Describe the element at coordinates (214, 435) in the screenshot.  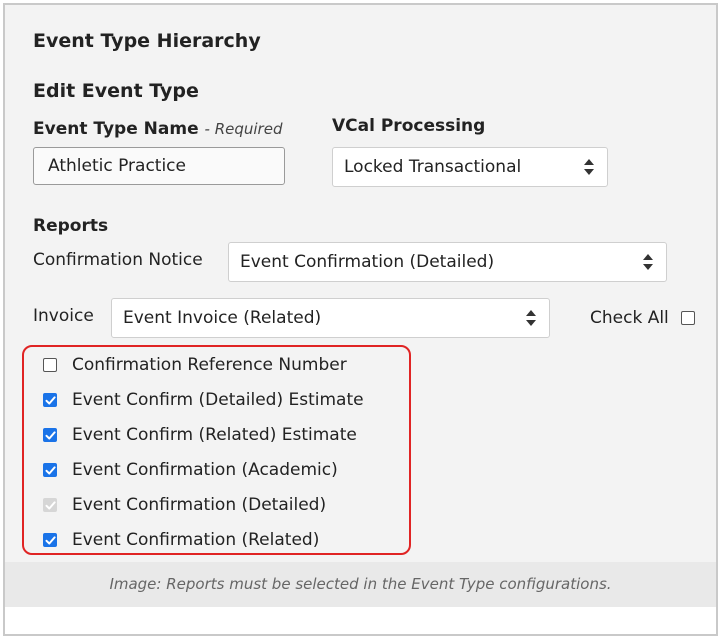
I see `report-item-label: Event Confirm (Related) Estimate` at that location.